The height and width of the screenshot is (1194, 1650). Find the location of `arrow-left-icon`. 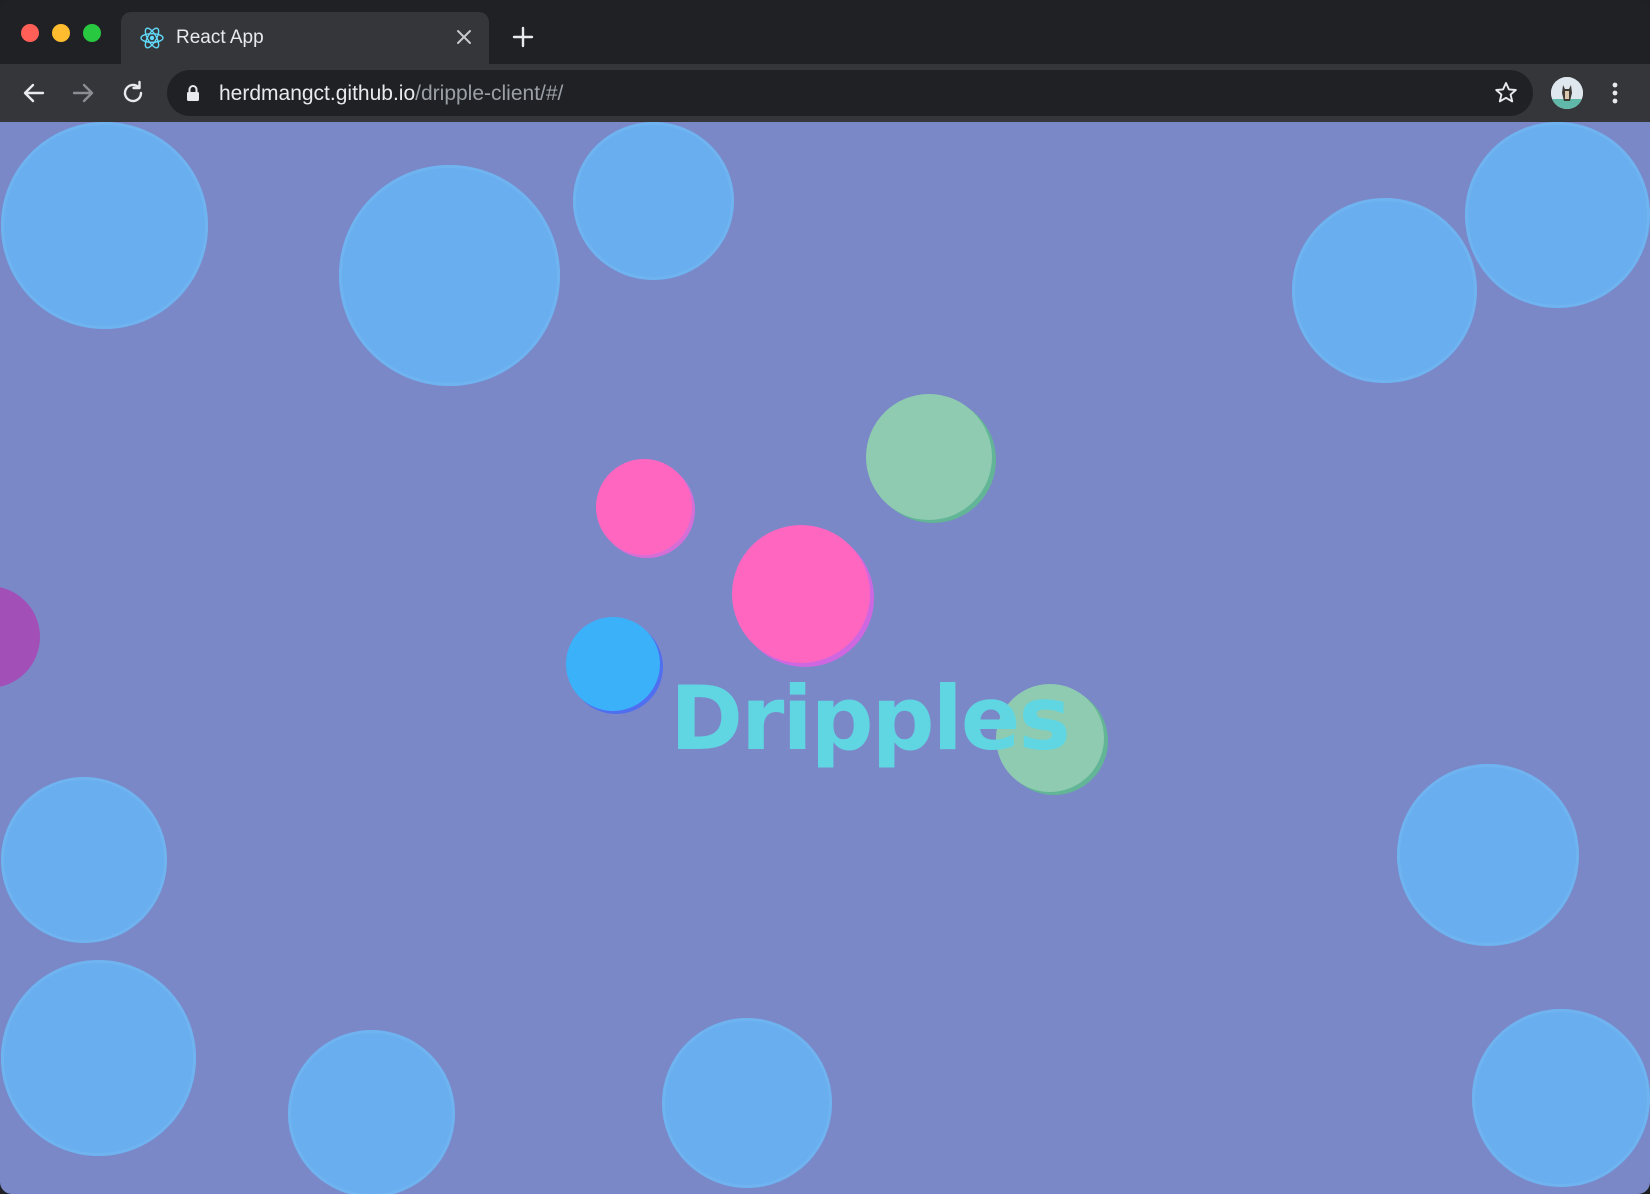

arrow-left-icon is located at coordinates (34, 93).